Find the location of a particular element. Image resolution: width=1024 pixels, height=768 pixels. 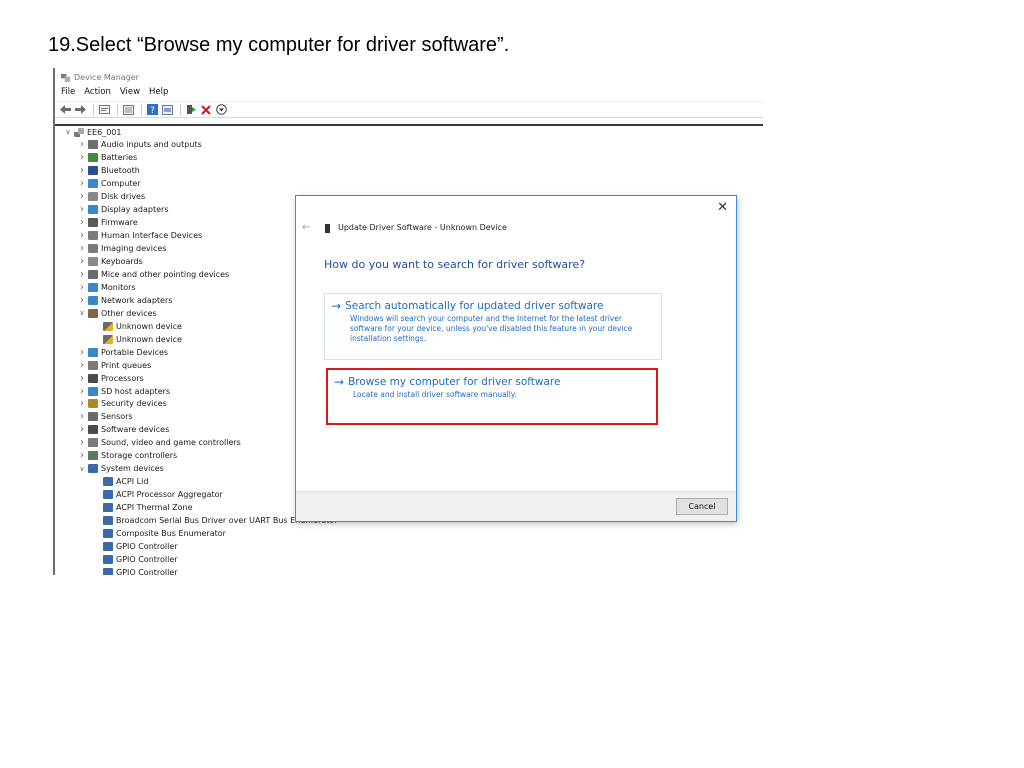

tree-category-item: › Batteries is located at coordinates (107, 158).